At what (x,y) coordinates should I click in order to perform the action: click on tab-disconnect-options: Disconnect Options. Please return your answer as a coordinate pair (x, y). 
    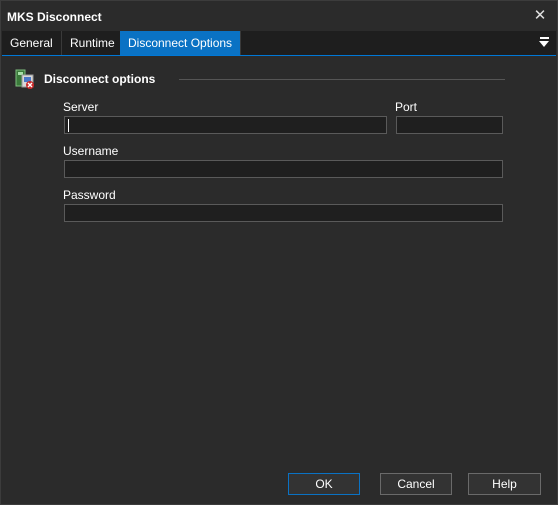
    Looking at the image, I should click on (181, 43).